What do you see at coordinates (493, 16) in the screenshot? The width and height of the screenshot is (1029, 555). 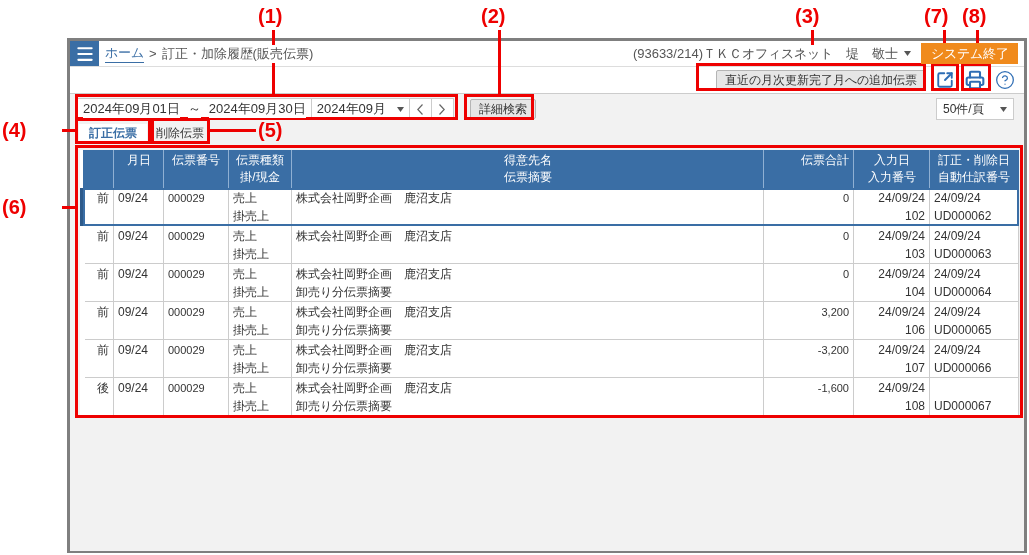 I see `callout-label: (2)` at bounding box center [493, 16].